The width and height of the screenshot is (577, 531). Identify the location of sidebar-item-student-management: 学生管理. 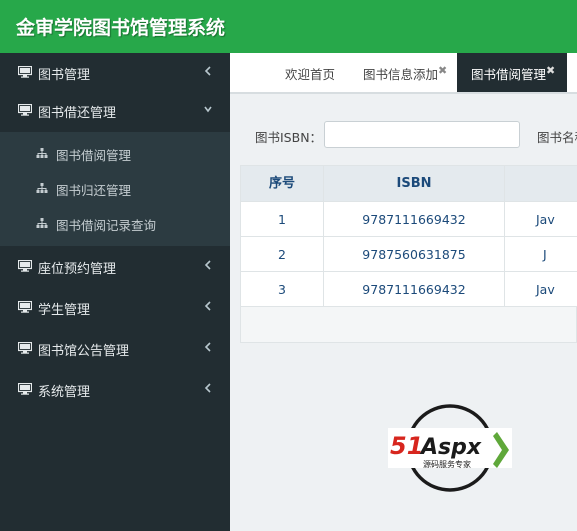
(115, 308).